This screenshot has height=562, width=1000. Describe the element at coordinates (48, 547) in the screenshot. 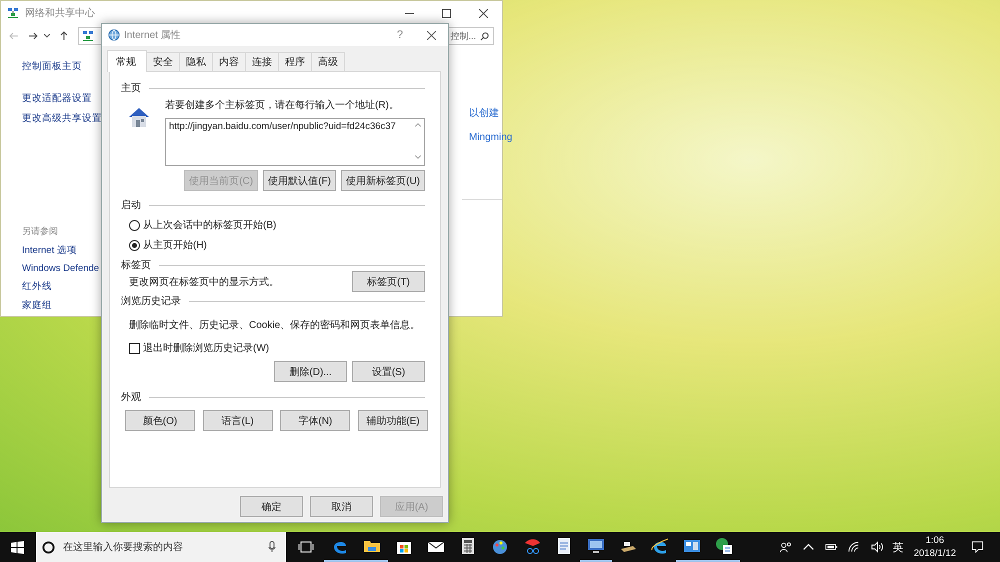

I see `circle-icon` at that location.